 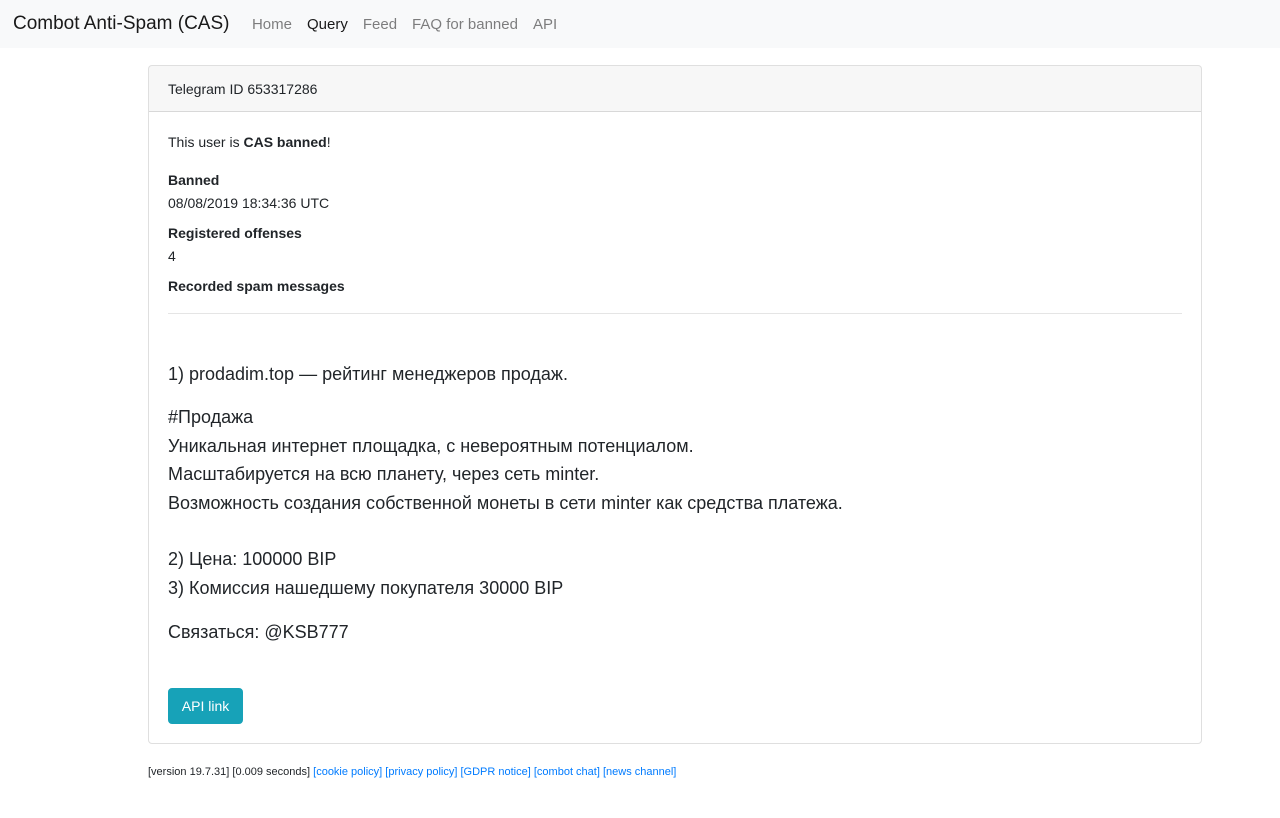 What do you see at coordinates (421, 772) in the screenshot?
I see `privacy-policy-link: [privacy policy]` at bounding box center [421, 772].